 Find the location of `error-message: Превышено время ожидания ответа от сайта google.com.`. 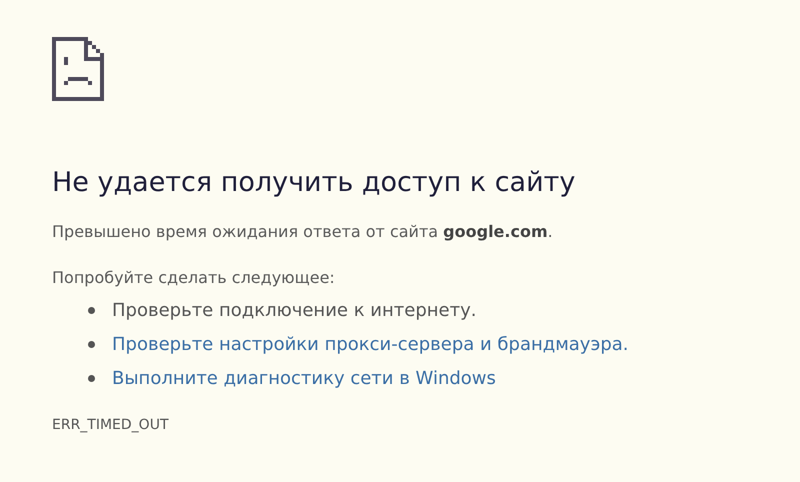

error-message: Превышено время ожидания ответа от сайта google.com. is located at coordinates (303, 232).